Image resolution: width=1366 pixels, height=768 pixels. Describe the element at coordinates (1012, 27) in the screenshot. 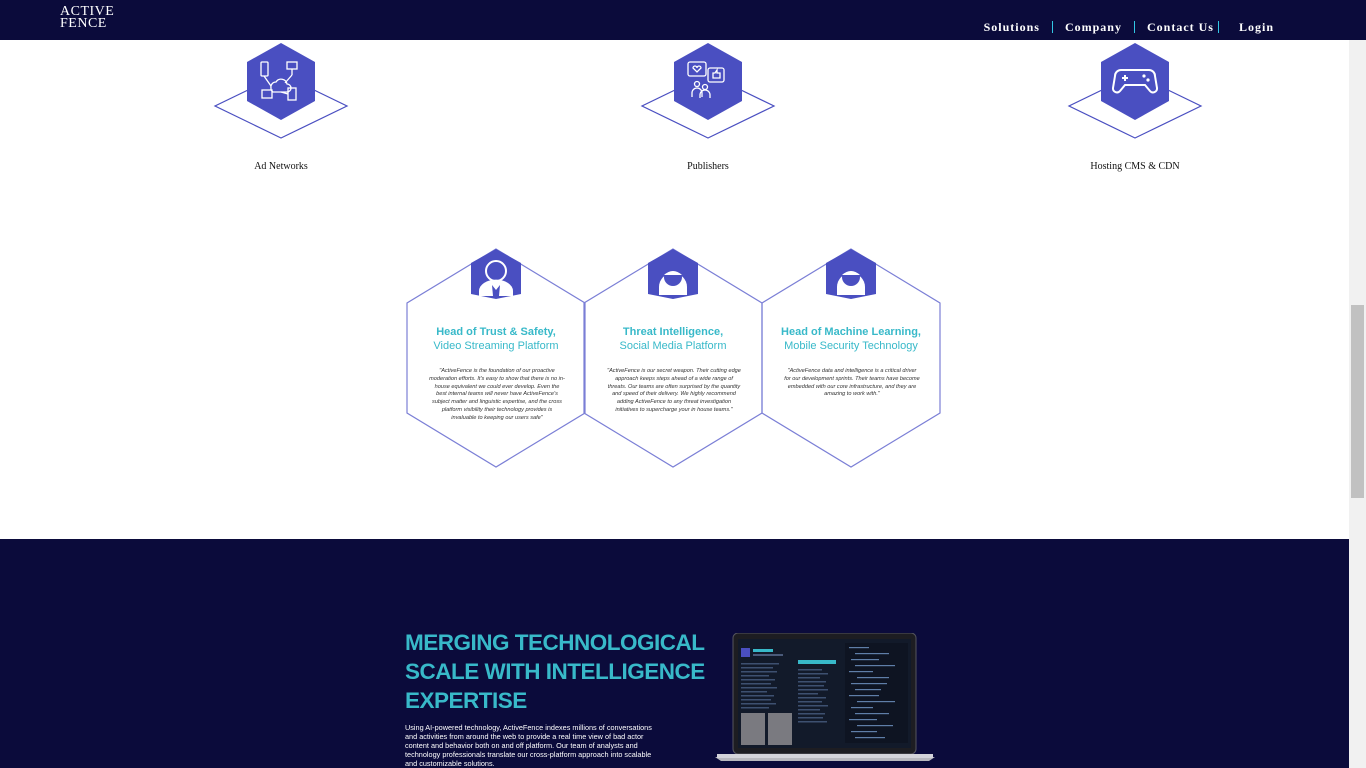

I see `nav-solutions-link: Solutions` at that location.